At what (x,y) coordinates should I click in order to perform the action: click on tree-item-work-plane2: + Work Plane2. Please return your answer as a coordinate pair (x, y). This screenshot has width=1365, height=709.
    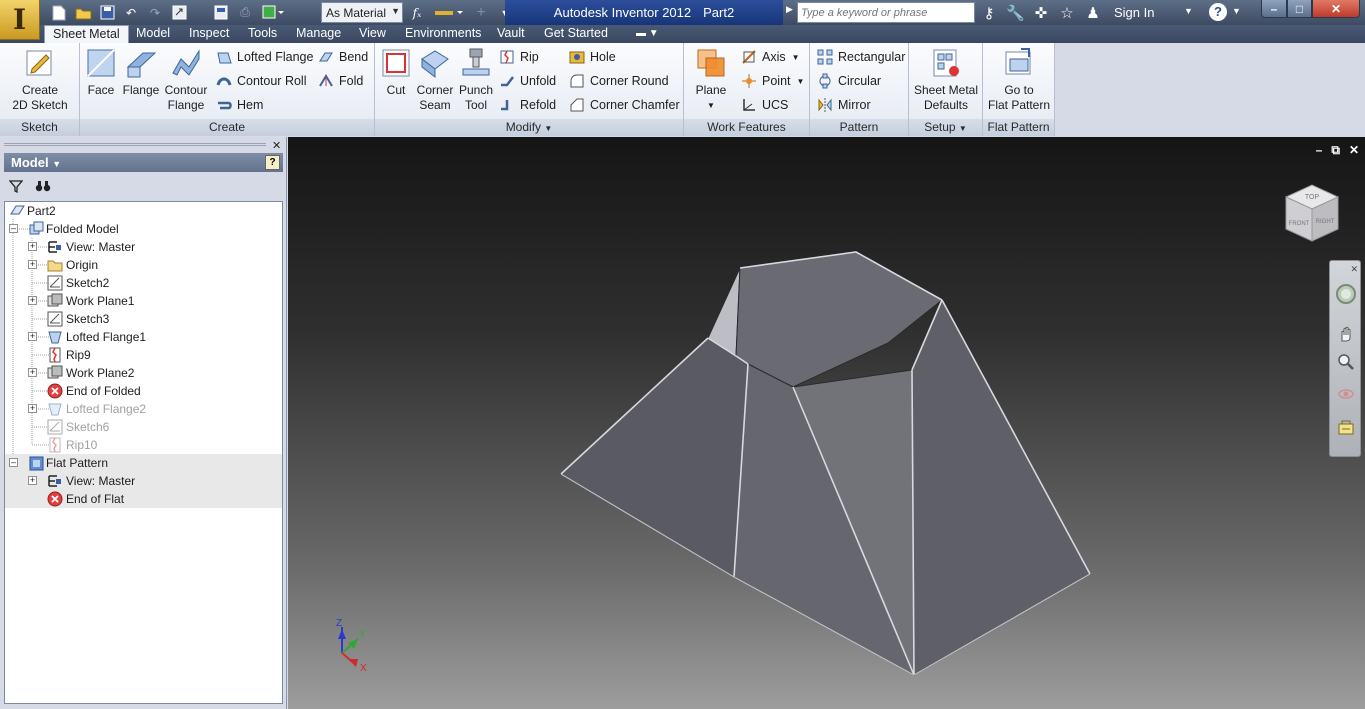
    Looking at the image, I should click on (143, 373).